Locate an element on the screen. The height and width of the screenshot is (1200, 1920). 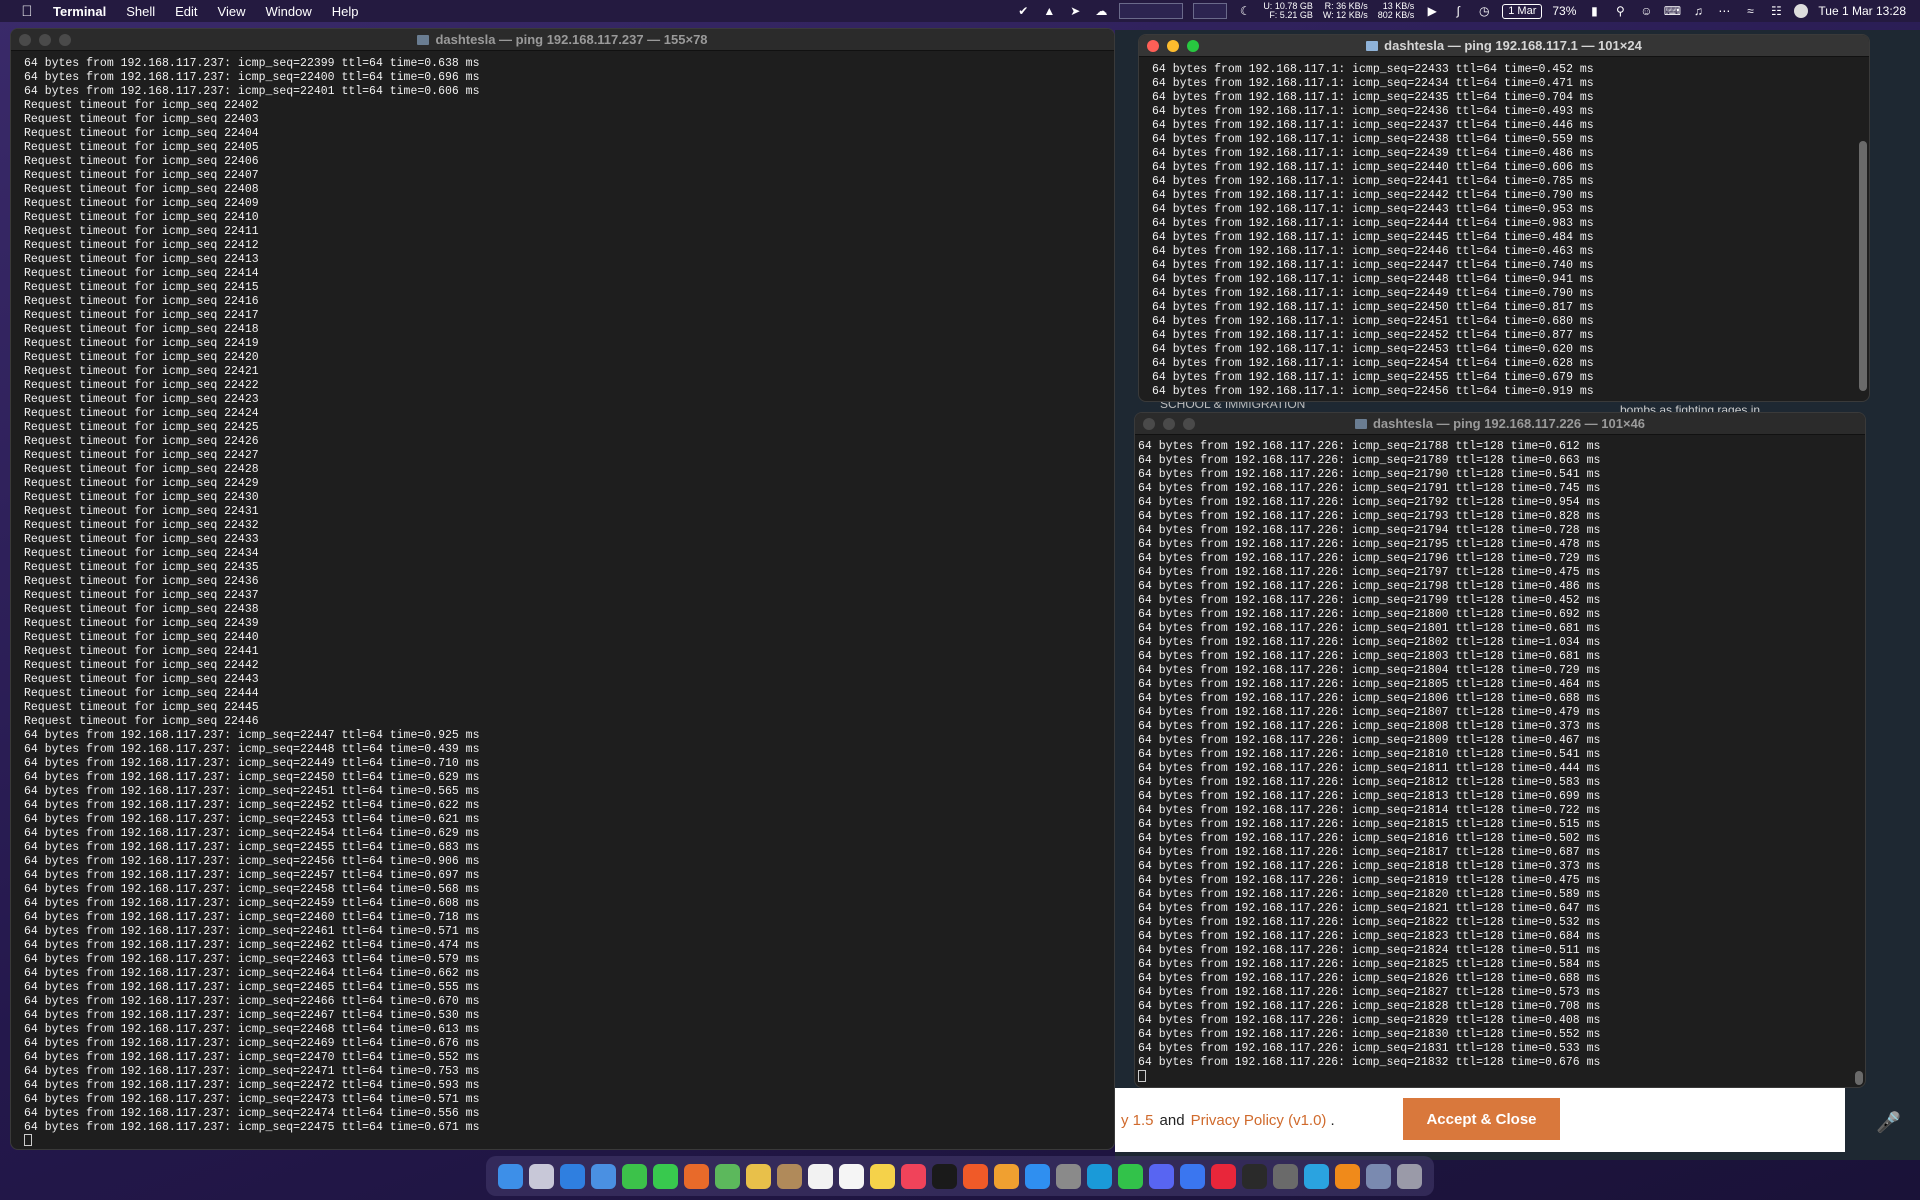
menu-window: Window is located at coordinates (289, 11).